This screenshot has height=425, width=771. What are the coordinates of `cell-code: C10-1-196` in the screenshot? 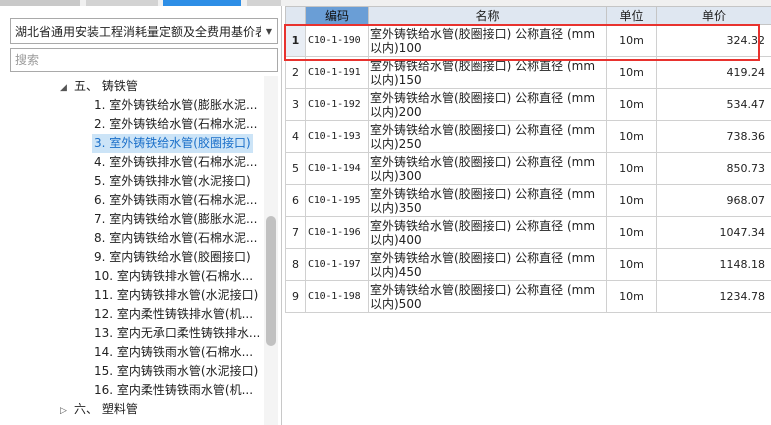 It's located at (337, 232).